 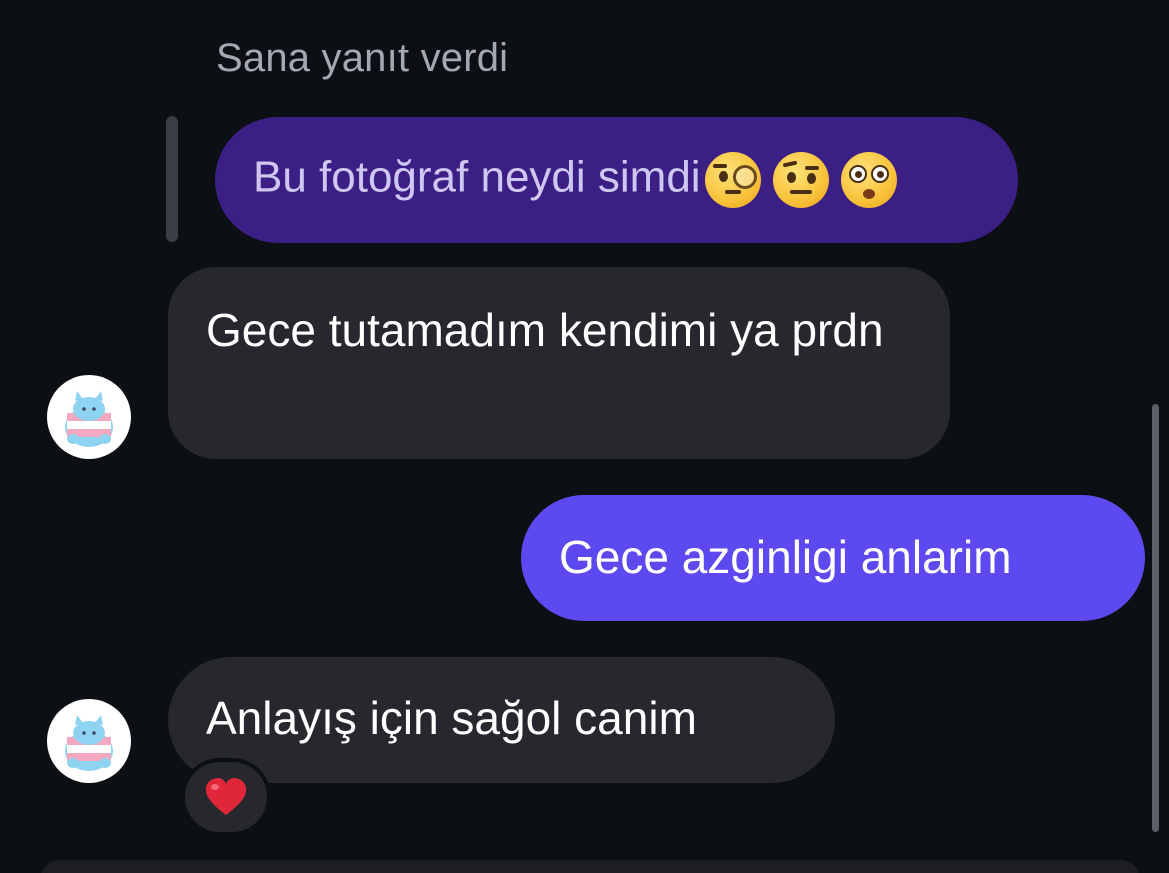 What do you see at coordinates (800, 180) in the screenshot?
I see `face-with-raised-eyebrow-emoji-icon` at bounding box center [800, 180].